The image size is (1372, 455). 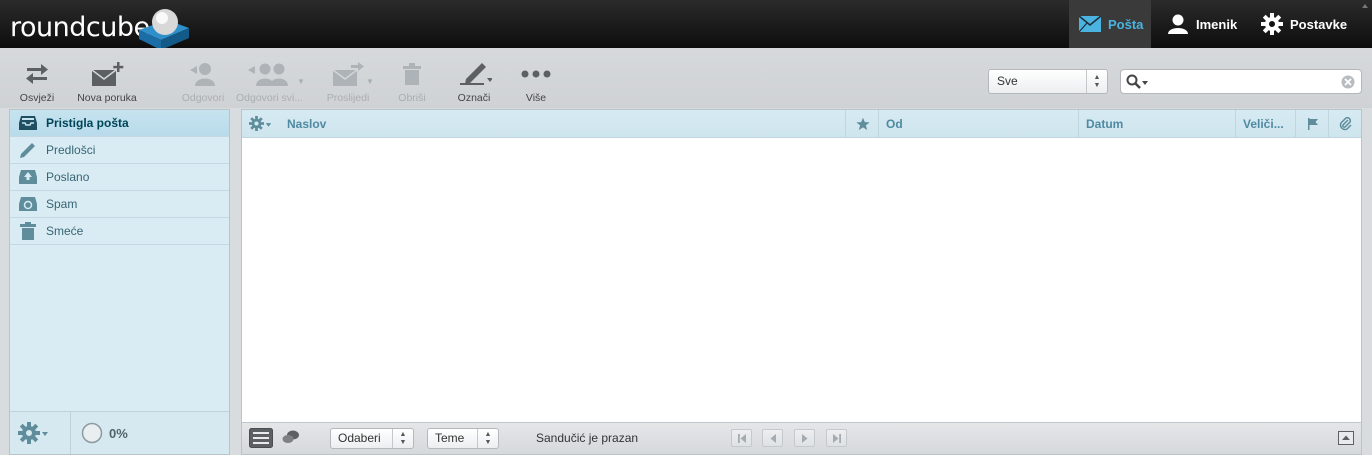 I want to click on last-page-icon, so click(x=836, y=438).